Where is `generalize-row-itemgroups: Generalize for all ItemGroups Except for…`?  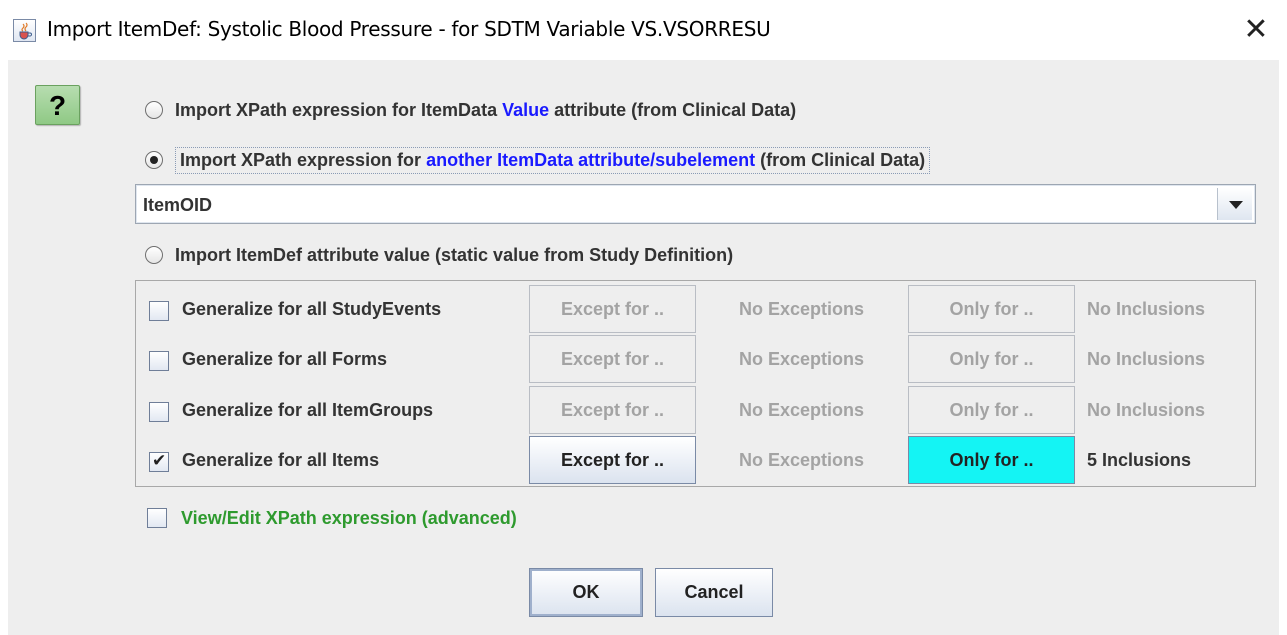
generalize-row-itemgroups: Generalize for all ItemGroups Except for… is located at coordinates (695, 411).